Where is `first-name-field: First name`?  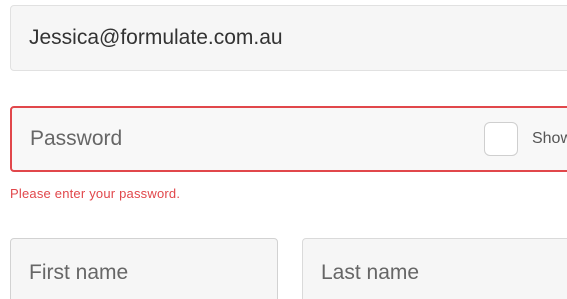 first-name-field: First name is located at coordinates (144, 268).